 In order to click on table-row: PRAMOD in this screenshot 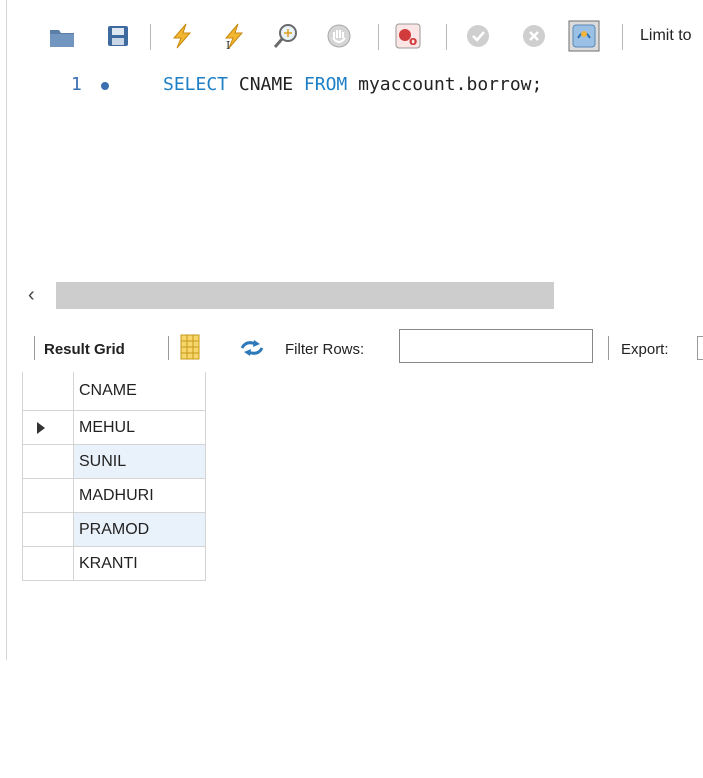, I will do `click(114, 529)`.